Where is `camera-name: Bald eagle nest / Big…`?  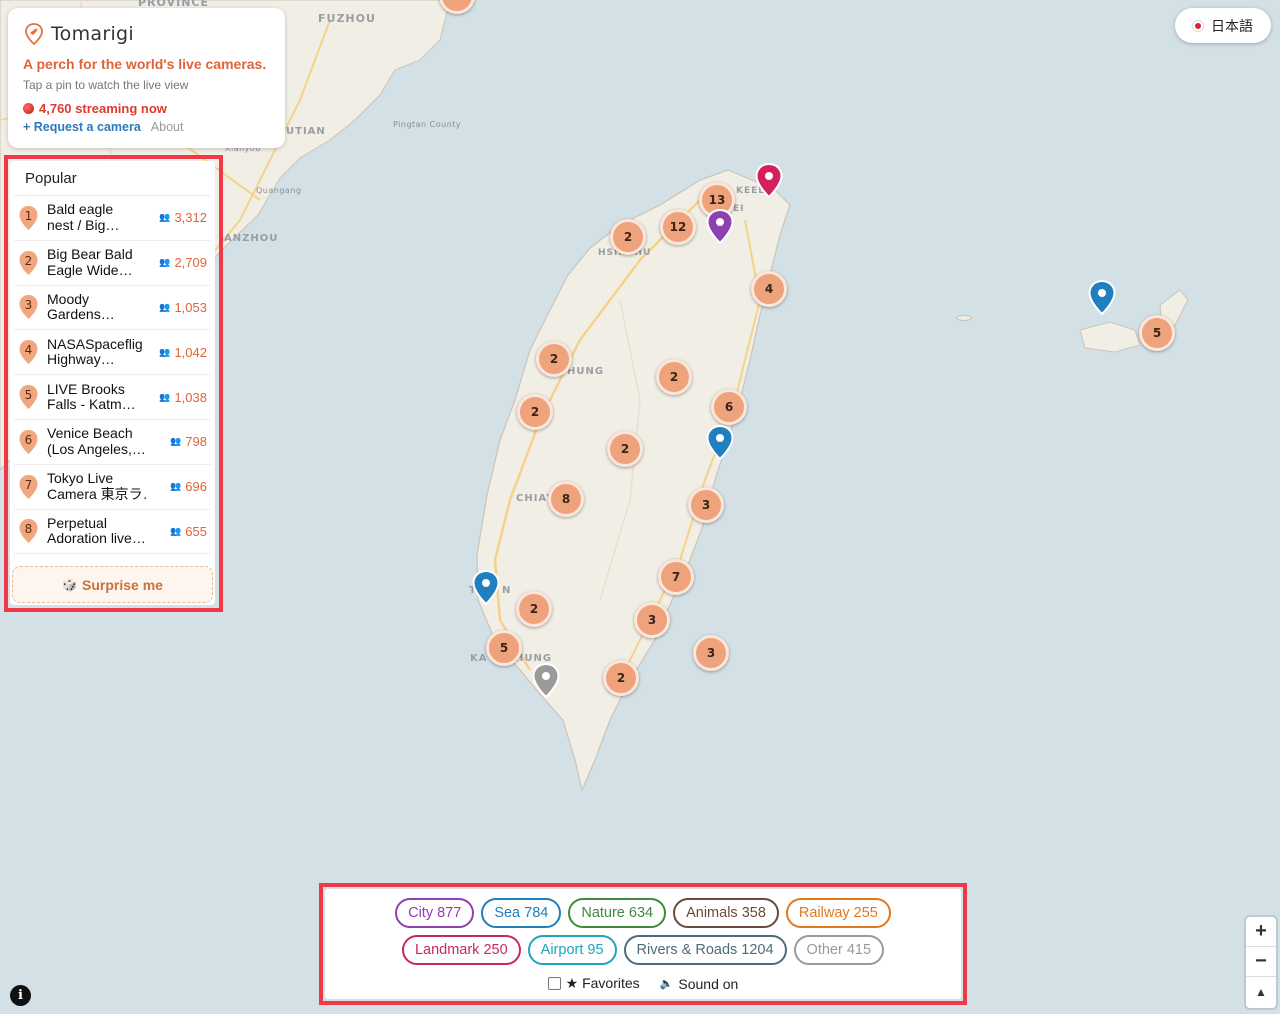 camera-name: Bald eagle nest / Big… is located at coordinates (97, 217).